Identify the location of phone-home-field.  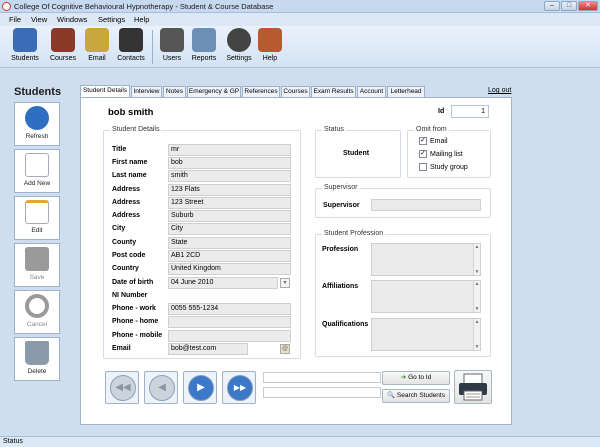
(229, 322).